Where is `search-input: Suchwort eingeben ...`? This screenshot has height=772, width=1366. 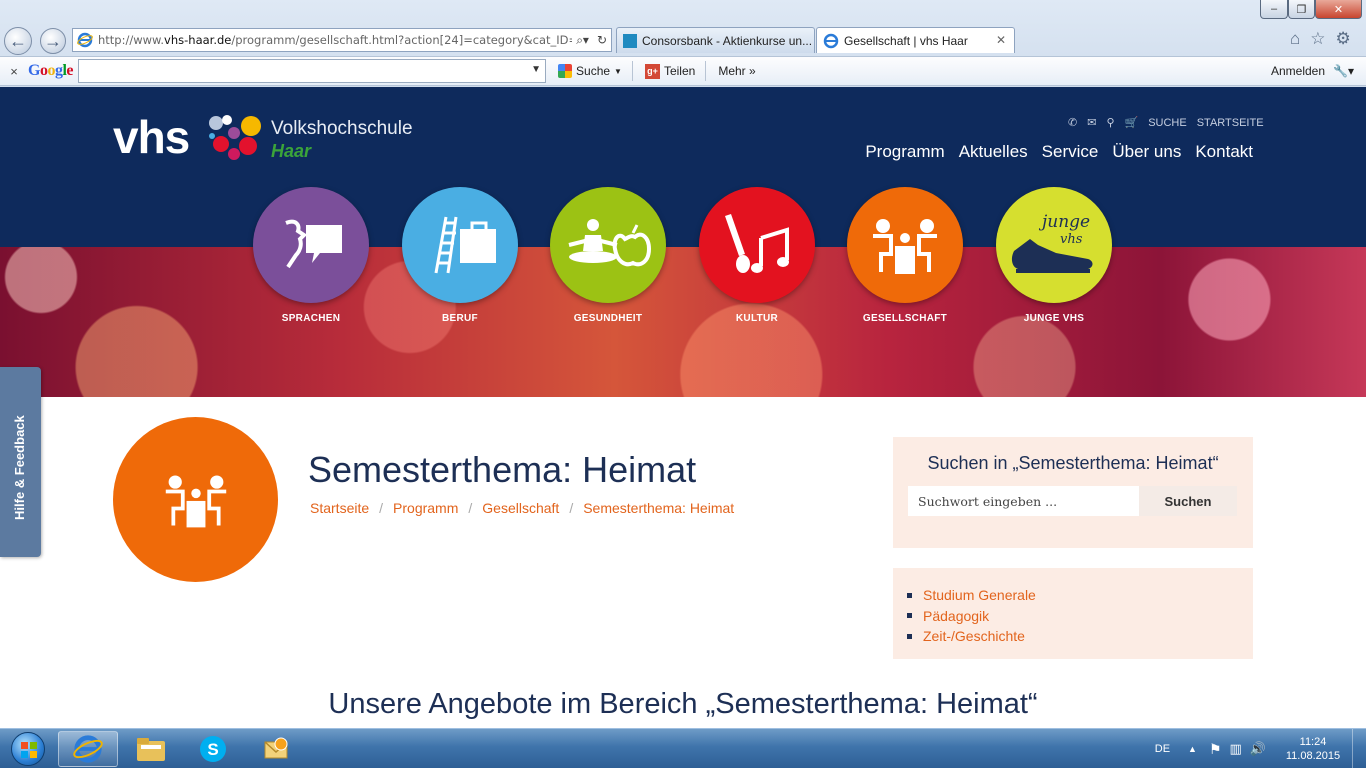 search-input: Suchwort eingeben ... is located at coordinates (1023, 501).